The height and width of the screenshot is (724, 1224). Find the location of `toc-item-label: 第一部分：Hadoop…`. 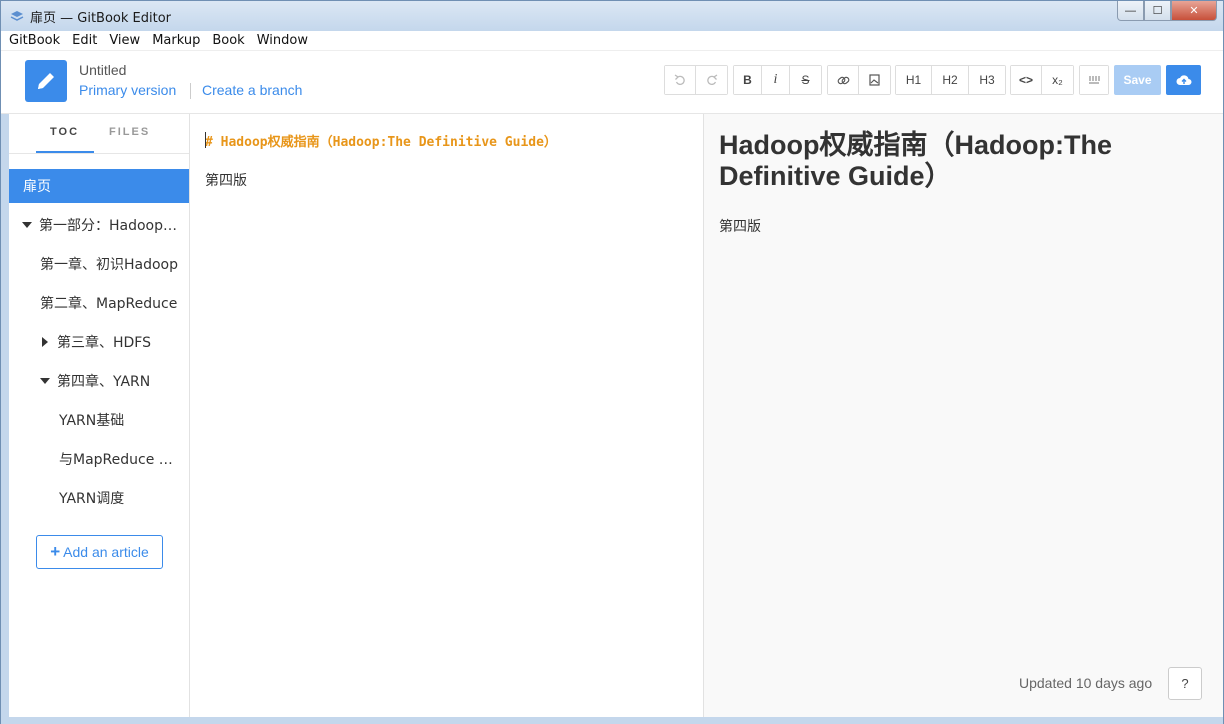

toc-item-label: 第一部分：Hadoop… is located at coordinates (108, 226).